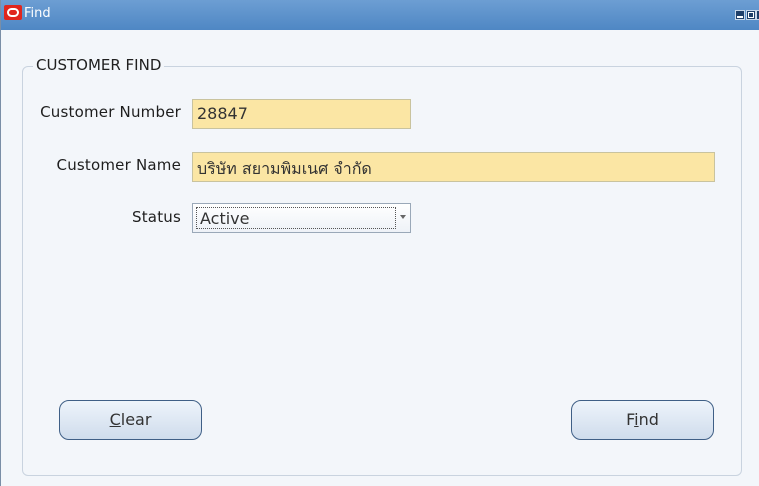  I want to click on minimize-icon, so click(740, 15).